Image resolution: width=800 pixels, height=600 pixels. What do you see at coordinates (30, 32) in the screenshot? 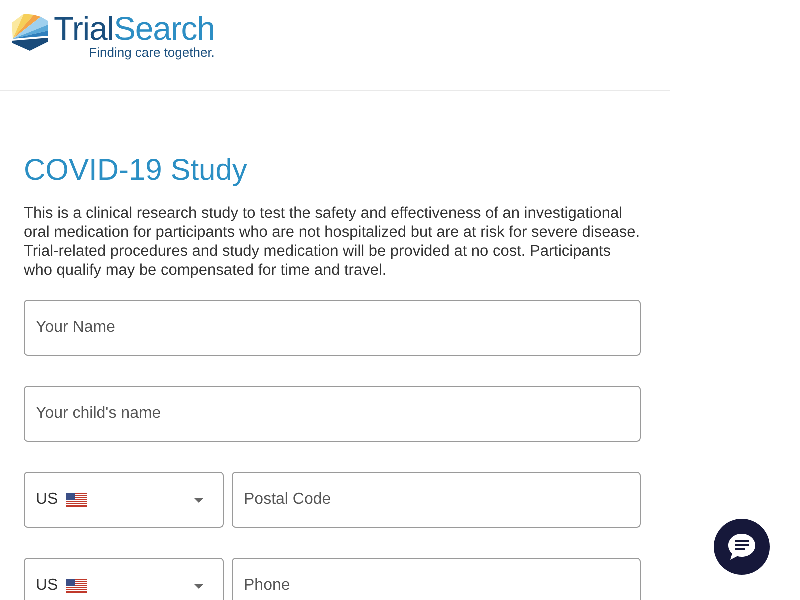
I see `logo-icon` at bounding box center [30, 32].